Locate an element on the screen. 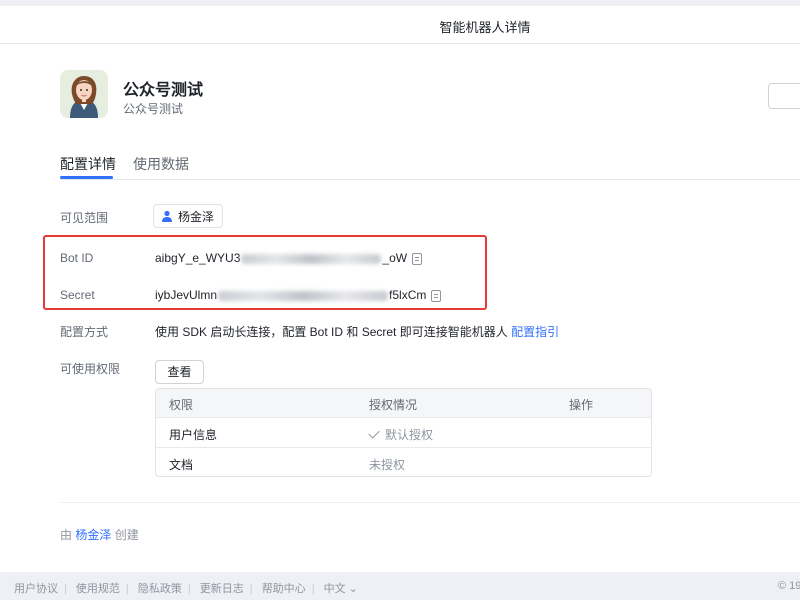 The width and height of the screenshot is (800, 600). visible-user-chip: 杨金泽 is located at coordinates (188, 216).